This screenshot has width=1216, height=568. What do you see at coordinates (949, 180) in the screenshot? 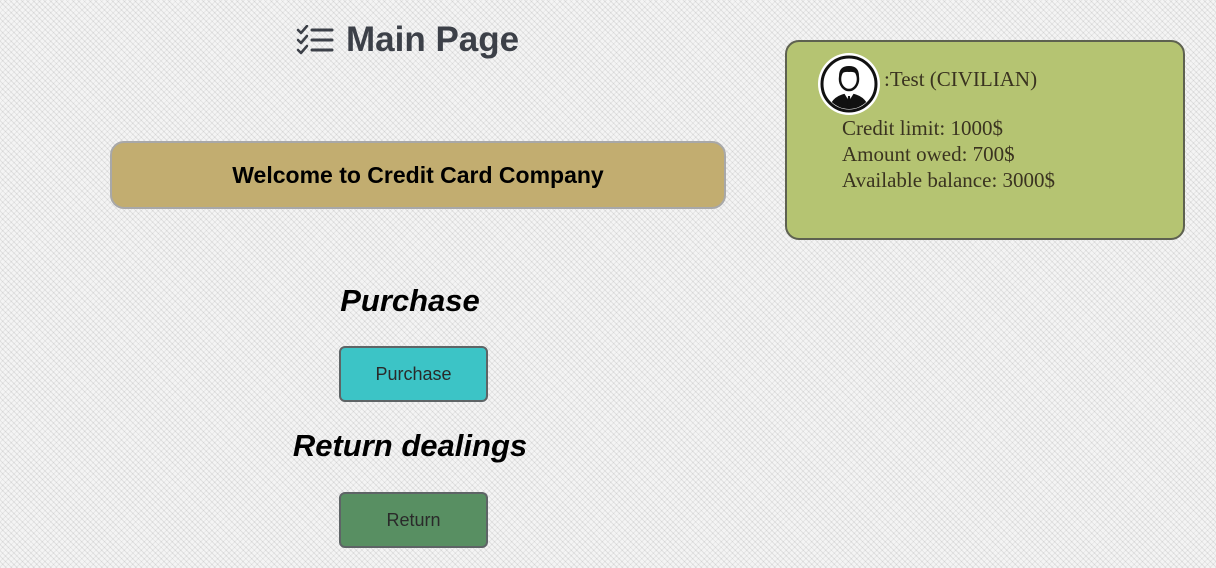
I see `available-balance-text: Available balance: 3000$` at bounding box center [949, 180].